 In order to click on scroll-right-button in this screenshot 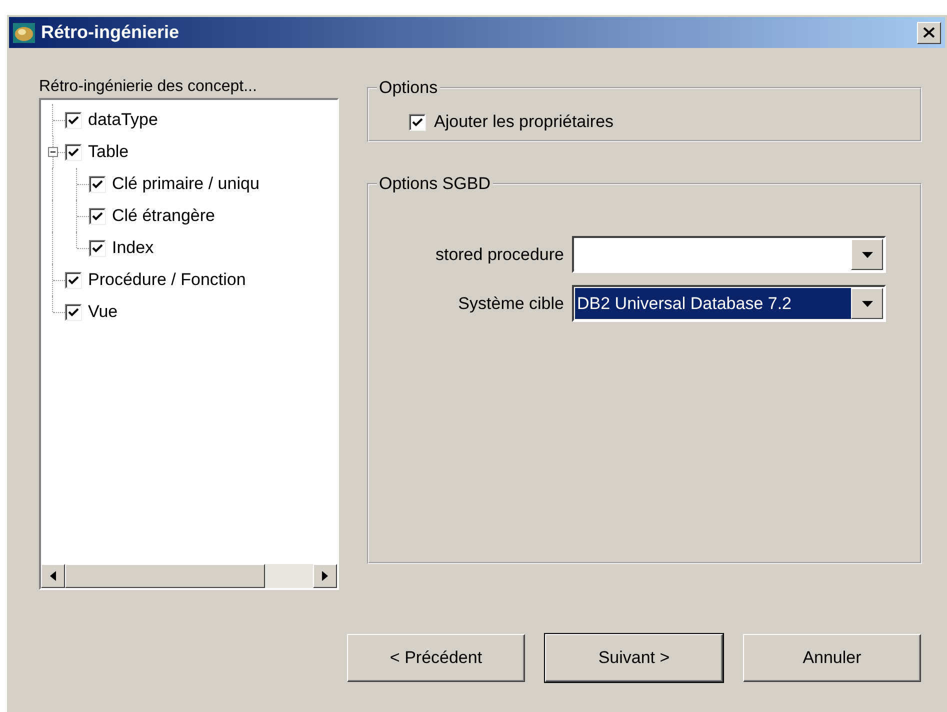, I will do `click(325, 576)`.